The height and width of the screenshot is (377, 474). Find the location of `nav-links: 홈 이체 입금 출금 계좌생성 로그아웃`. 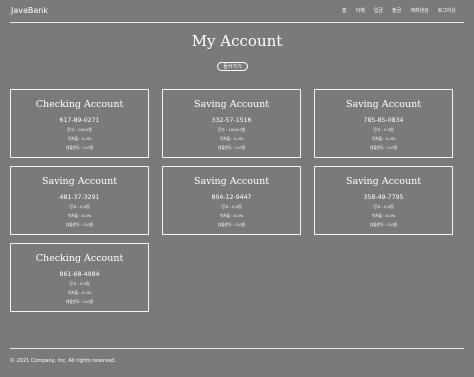

nav-links: 홈 이체 입금 출금 계좌생성 로그아웃 is located at coordinates (399, 10).